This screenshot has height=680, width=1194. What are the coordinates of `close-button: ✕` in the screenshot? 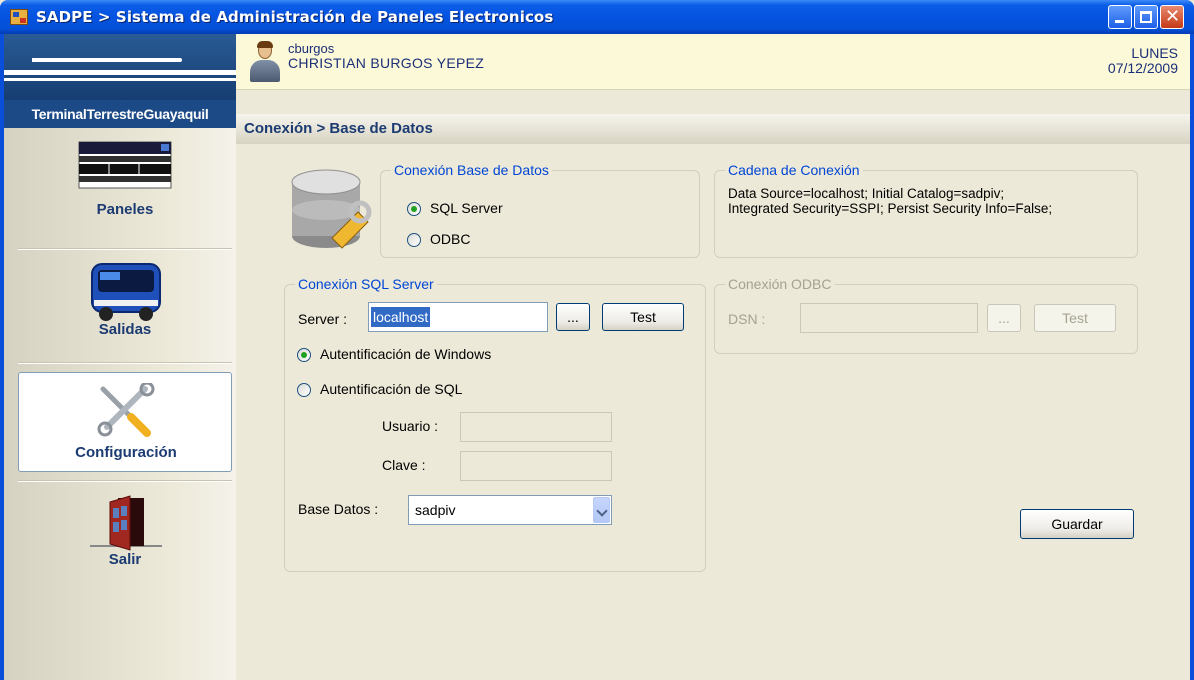 It's located at (1172, 17).